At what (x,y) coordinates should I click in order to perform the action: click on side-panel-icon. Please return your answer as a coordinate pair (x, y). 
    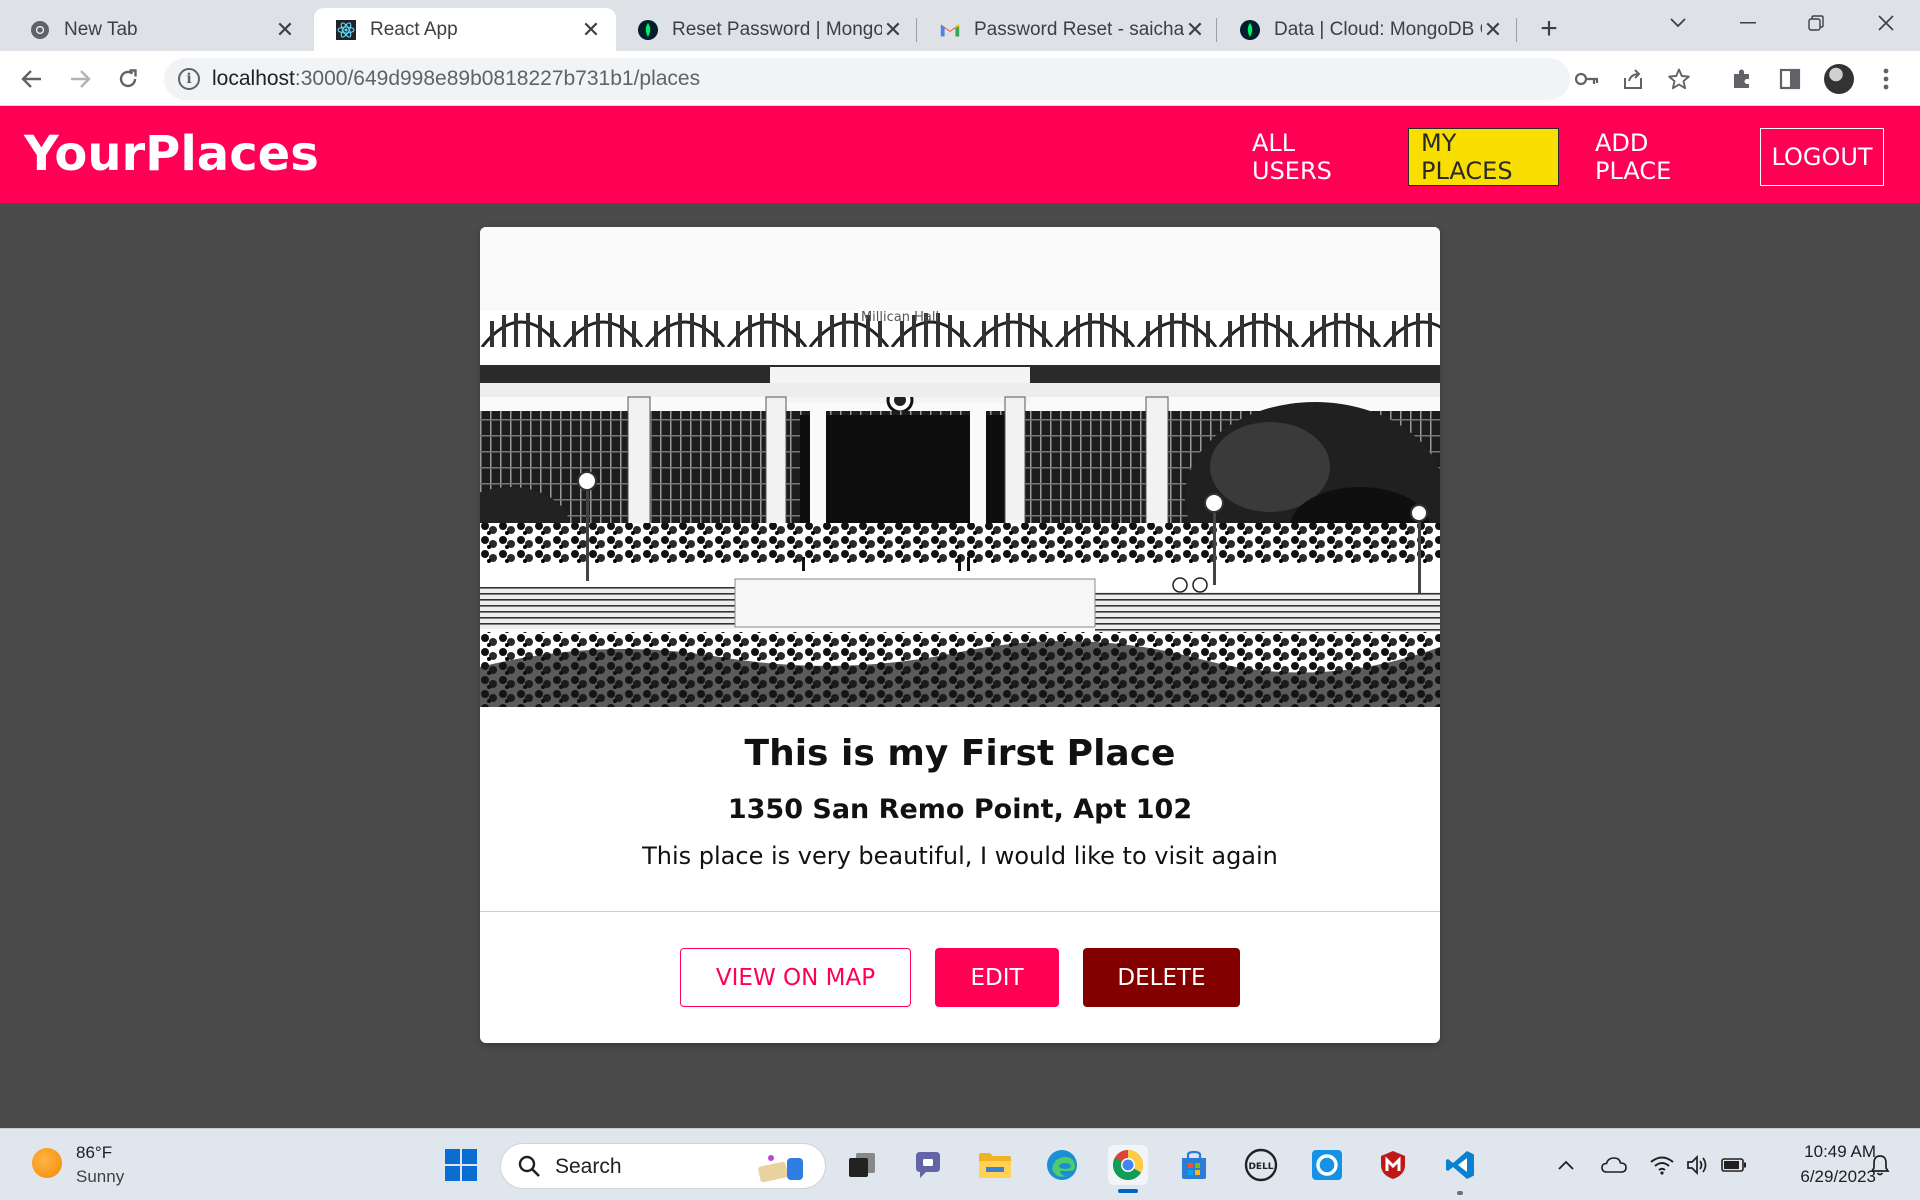
    Looking at the image, I should click on (1790, 79).